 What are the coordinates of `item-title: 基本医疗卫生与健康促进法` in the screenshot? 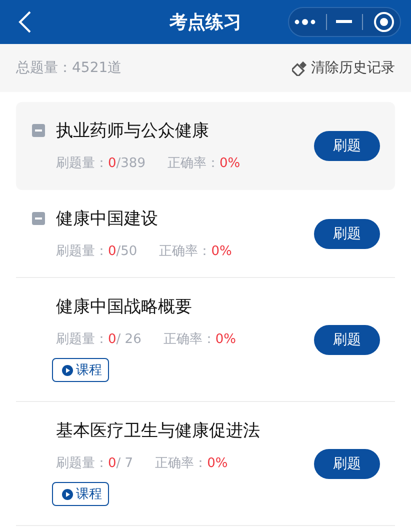 It's located at (158, 431).